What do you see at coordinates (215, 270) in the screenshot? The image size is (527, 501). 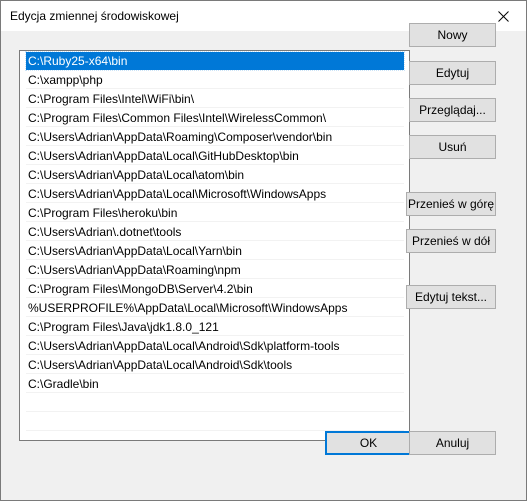 I see `path-list-item: C:\Users\Adrian\AppData\Roaming\npm` at bounding box center [215, 270].